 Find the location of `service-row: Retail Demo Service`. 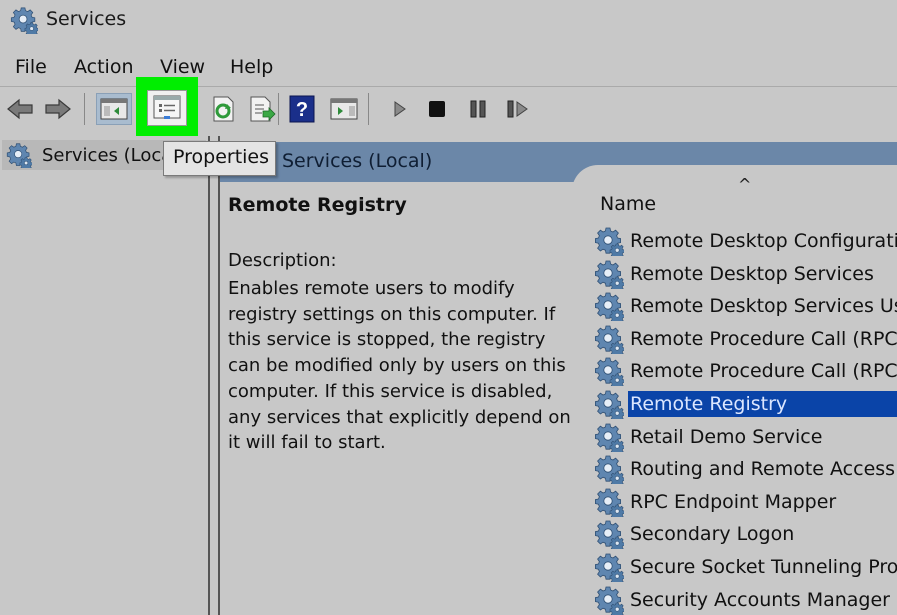

service-row: Retail Demo Service is located at coordinates (745, 437).